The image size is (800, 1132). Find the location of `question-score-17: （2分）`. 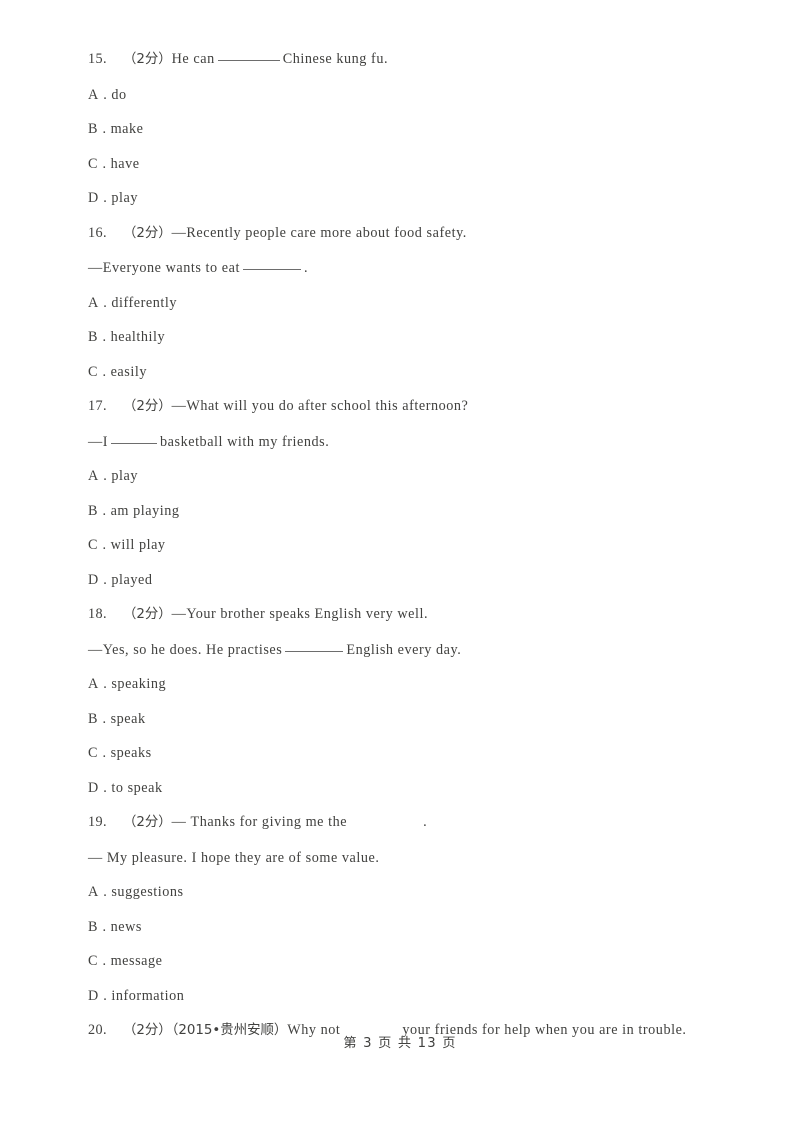

question-score-17: （2分） is located at coordinates (147, 406).